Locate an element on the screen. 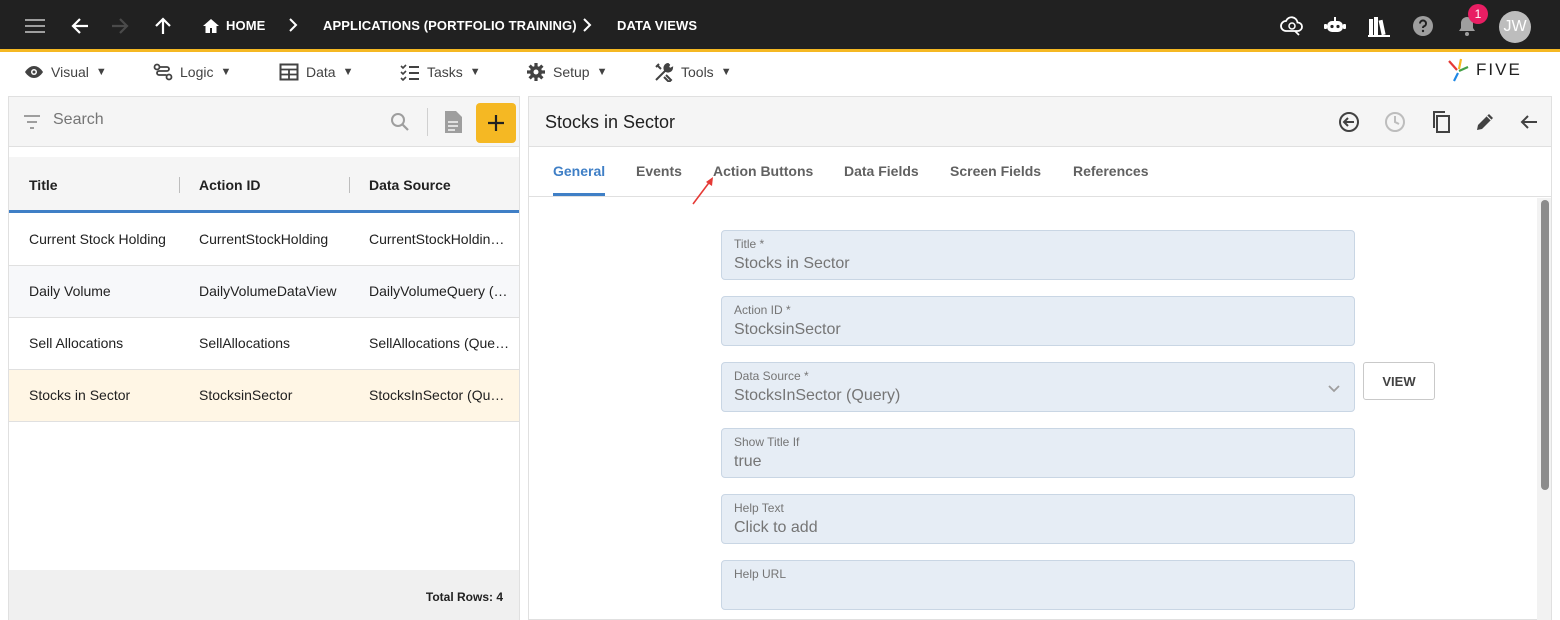  edit-icon is located at coordinates (1485, 122).